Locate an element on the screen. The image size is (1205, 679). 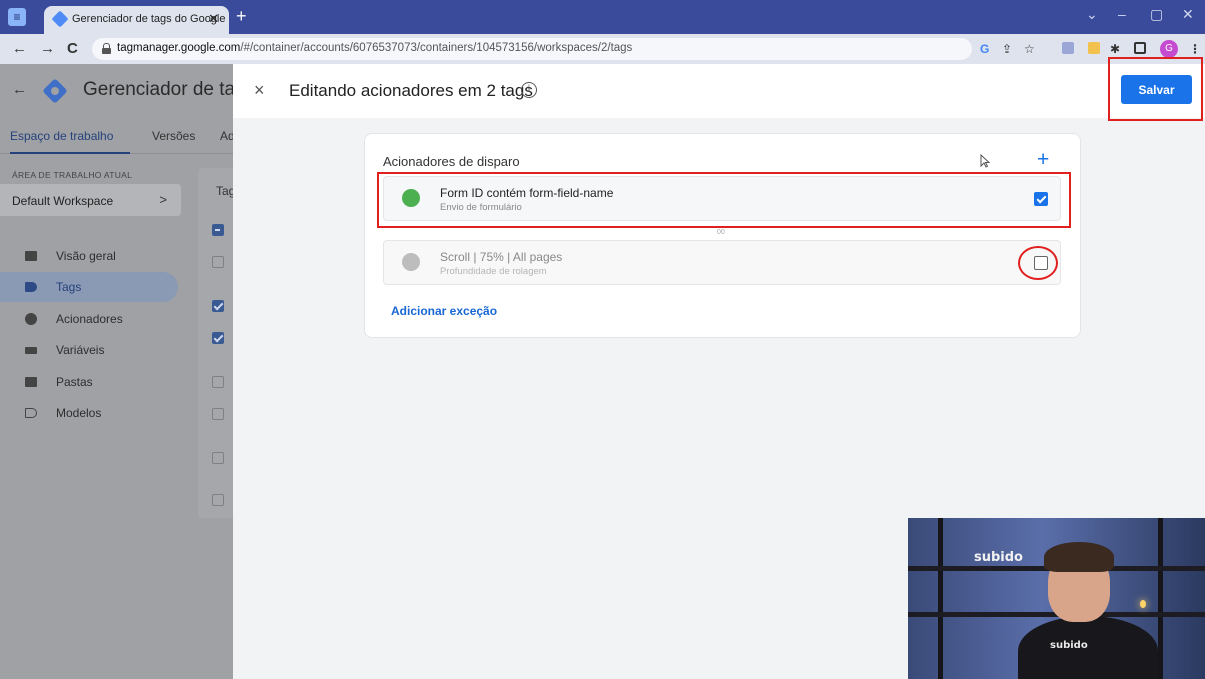
share-icon: ⇪ is located at coordinates (1007, 49).